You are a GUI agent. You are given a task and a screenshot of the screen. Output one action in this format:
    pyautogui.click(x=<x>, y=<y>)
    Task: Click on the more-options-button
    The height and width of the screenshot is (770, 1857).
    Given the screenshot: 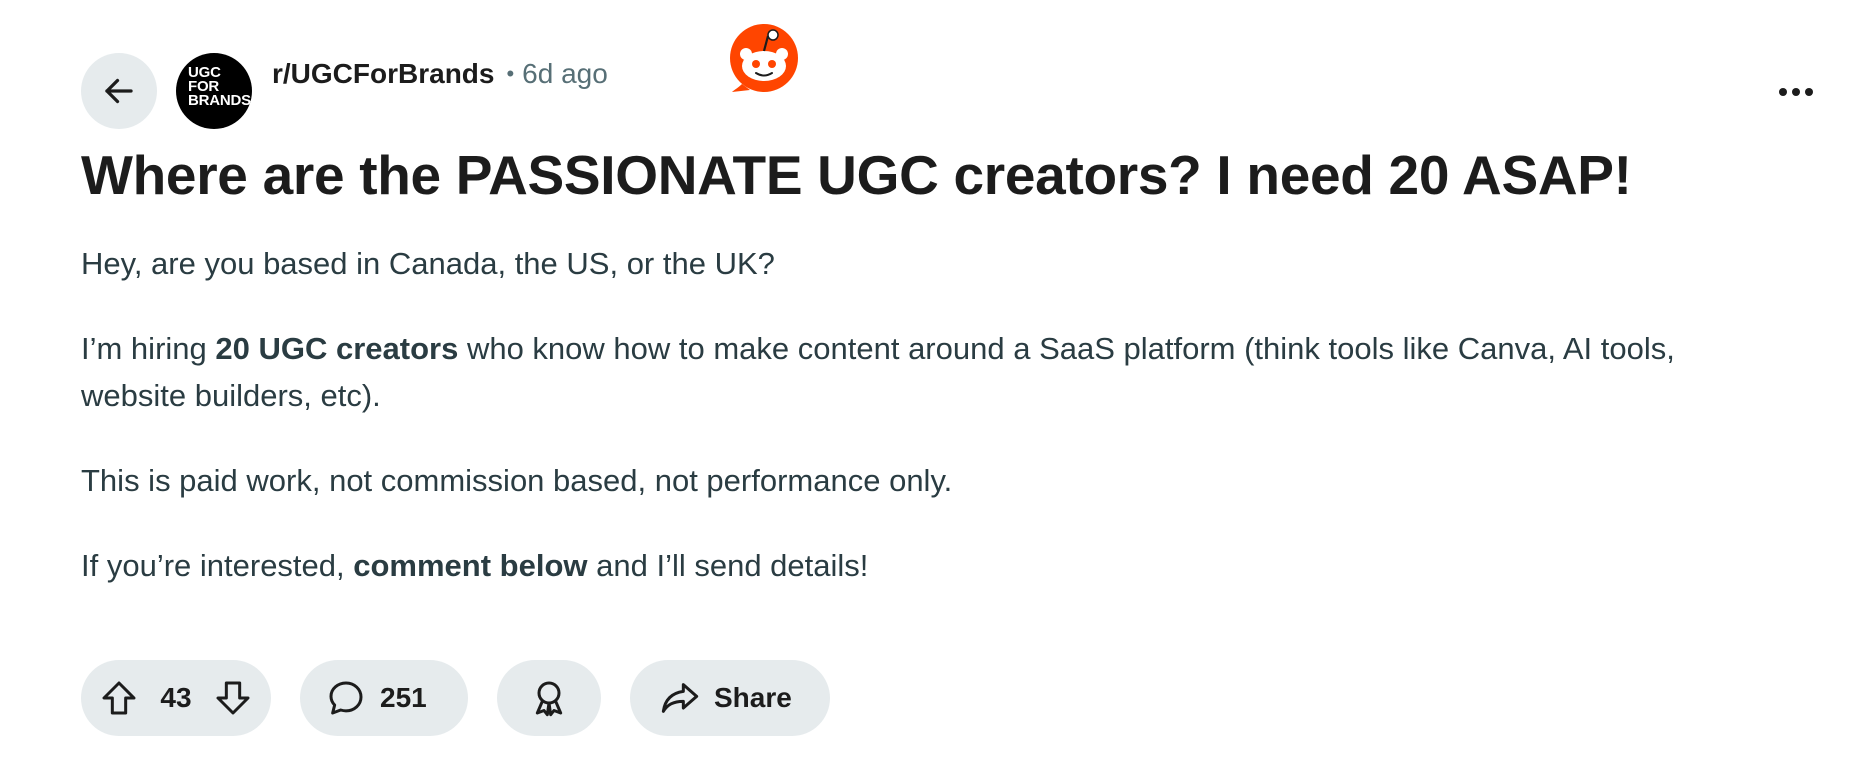 What is the action you would take?
    pyautogui.click(x=1796, y=92)
    